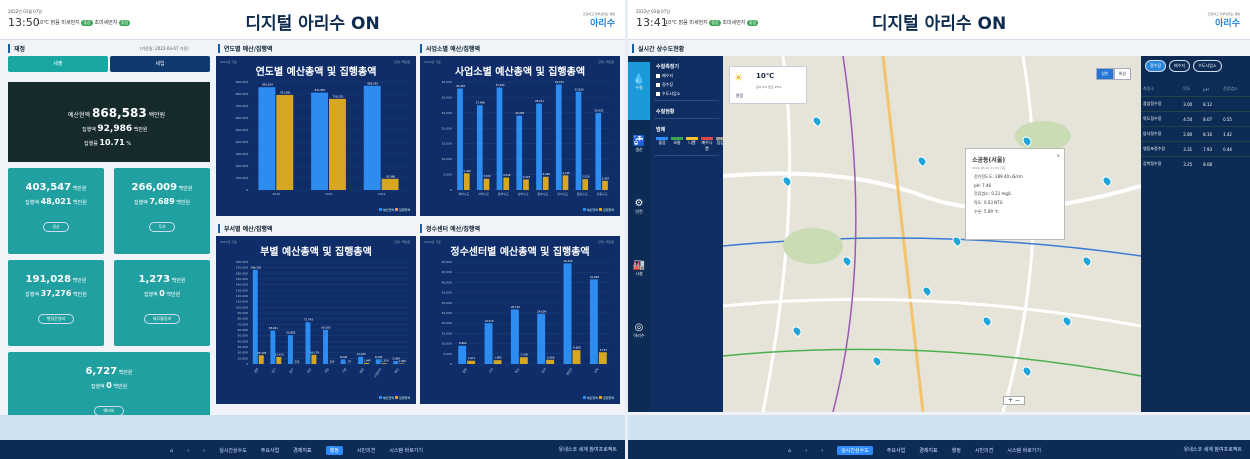  Describe the element at coordinates (639, 87) in the screenshot. I see `sidebar-item-label: 수질` at that location.